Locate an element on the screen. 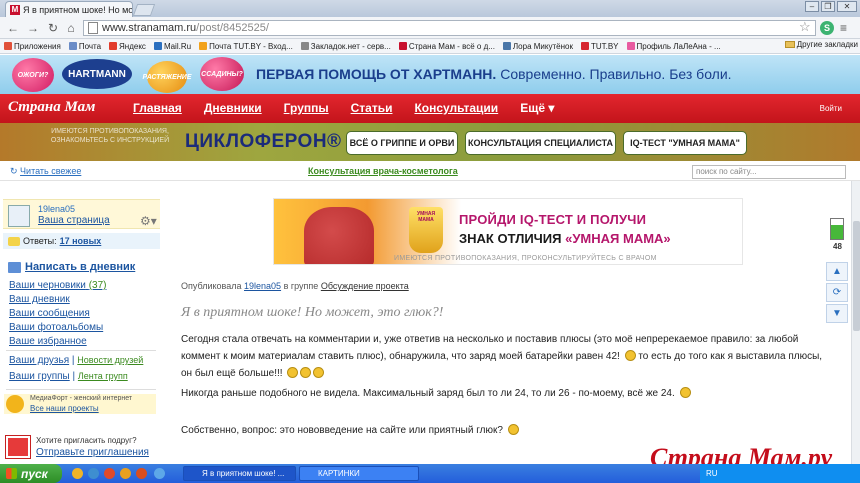 The width and height of the screenshot is (860, 483). balloon-burns: ОЖОГИ? is located at coordinates (33, 75).